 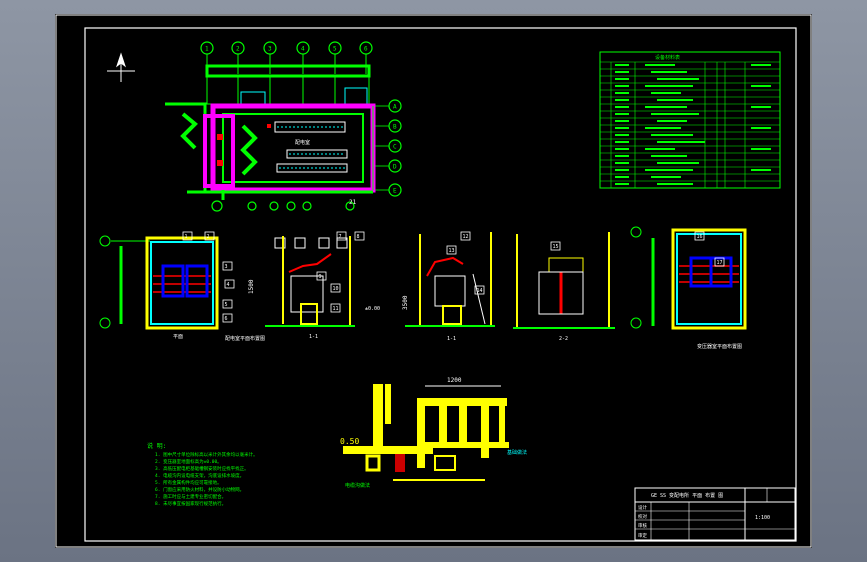 I want to click on axis-label: 6, so click(x=366, y=49).